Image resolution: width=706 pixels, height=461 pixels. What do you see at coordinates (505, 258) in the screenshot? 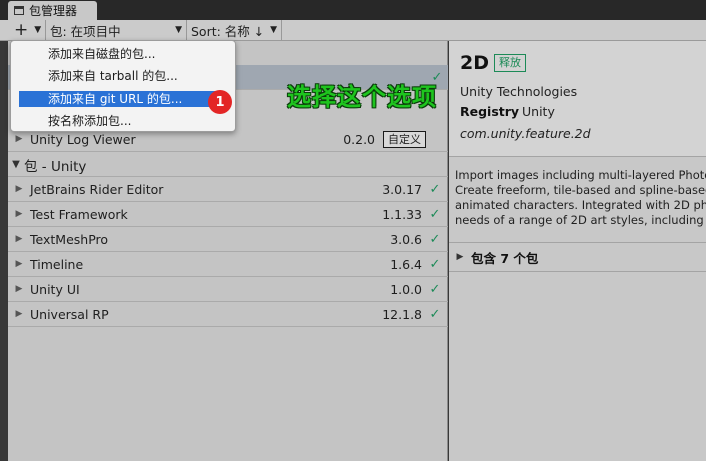
I see `contains-label: 包含 7 个包` at bounding box center [505, 258].